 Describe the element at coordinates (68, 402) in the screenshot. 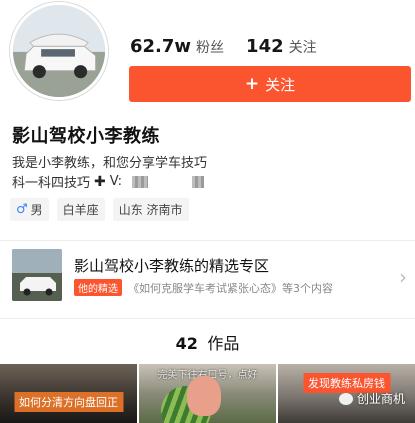

I see `video-caption: 如何分清方向盘回正` at that location.